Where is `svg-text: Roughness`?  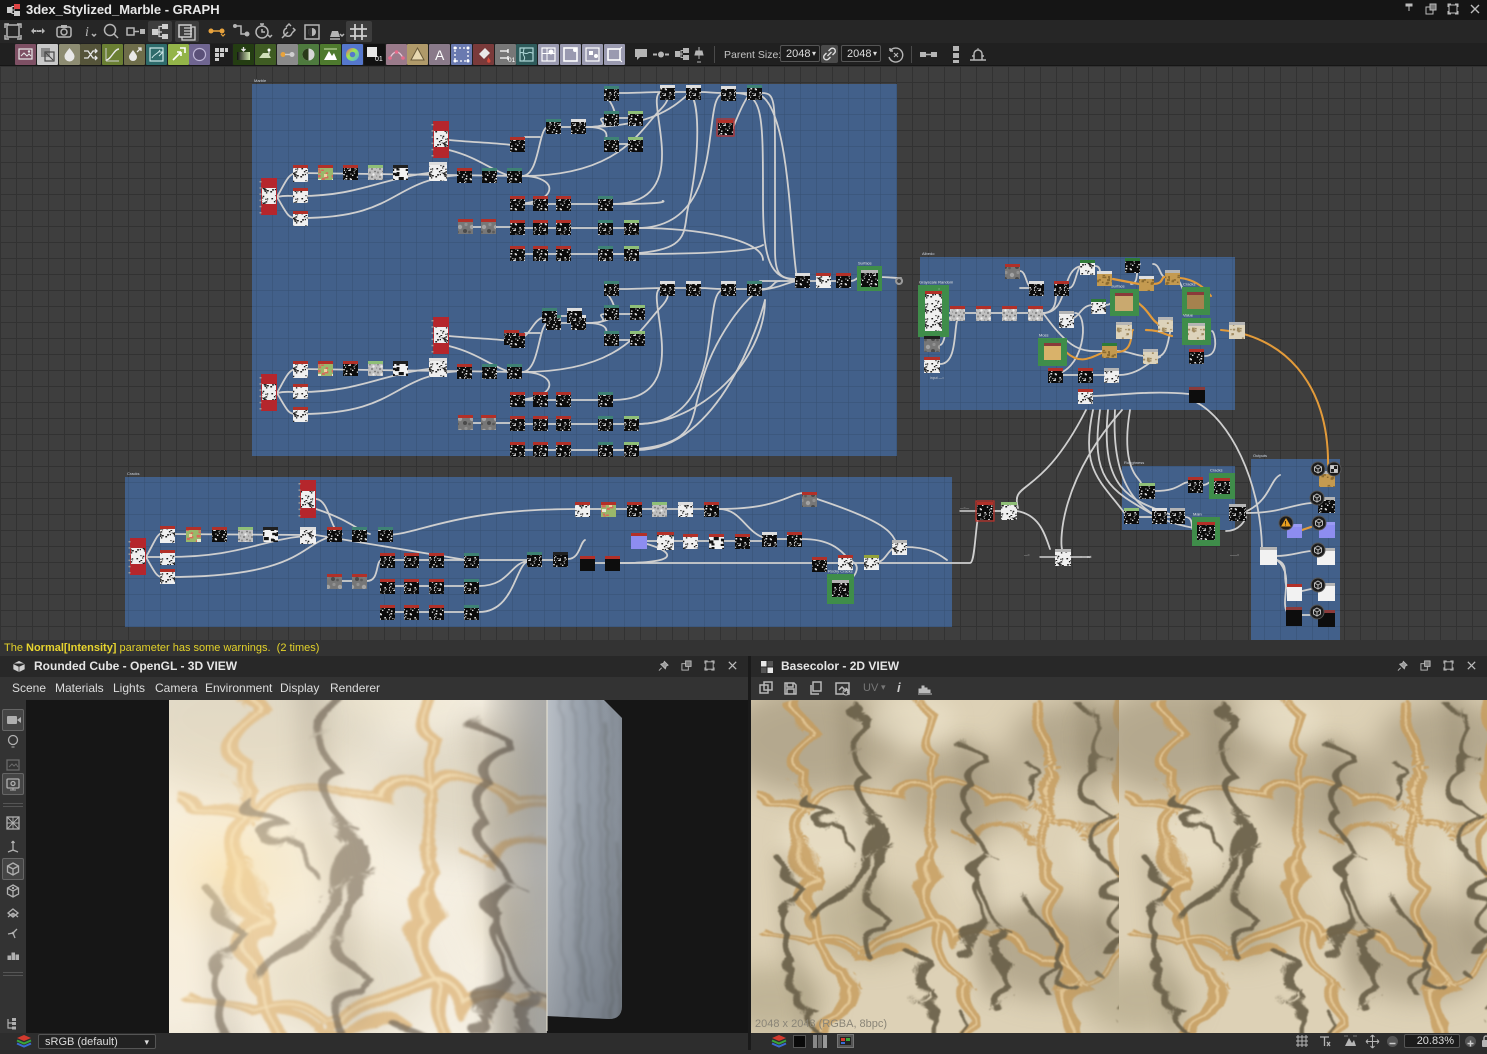
svg-text: Roughness is located at coordinates (1134, 462).